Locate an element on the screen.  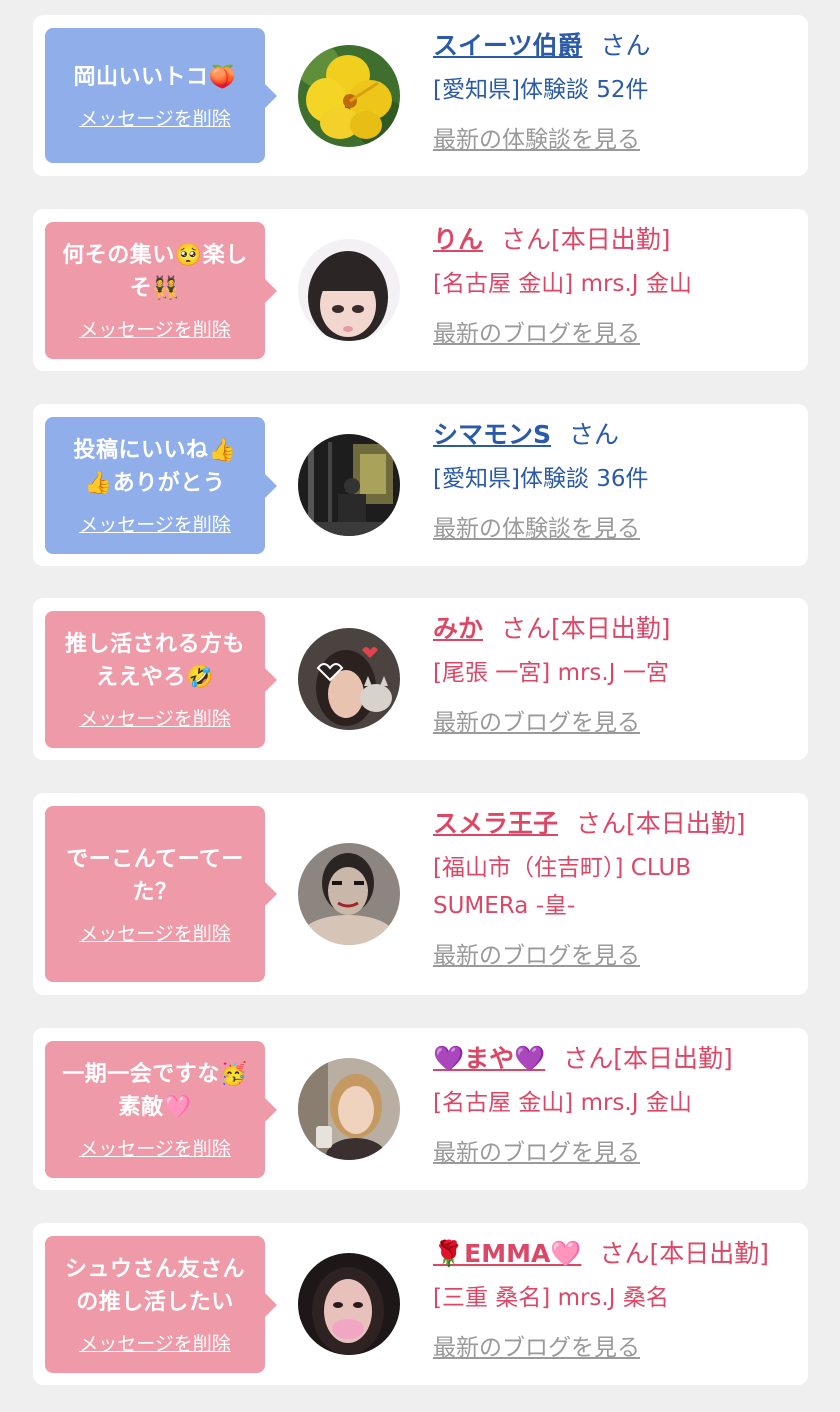
message-bubble: 推し活される方も ええやろ🤣 メッセージを削除 is located at coordinates (161, 679).